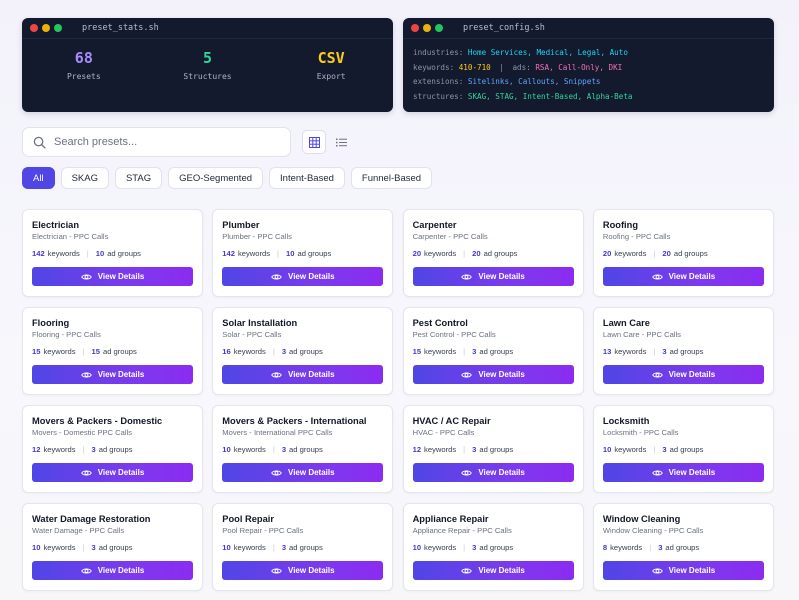  I want to click on preset-title: Lawn Care, so click(626, 323).